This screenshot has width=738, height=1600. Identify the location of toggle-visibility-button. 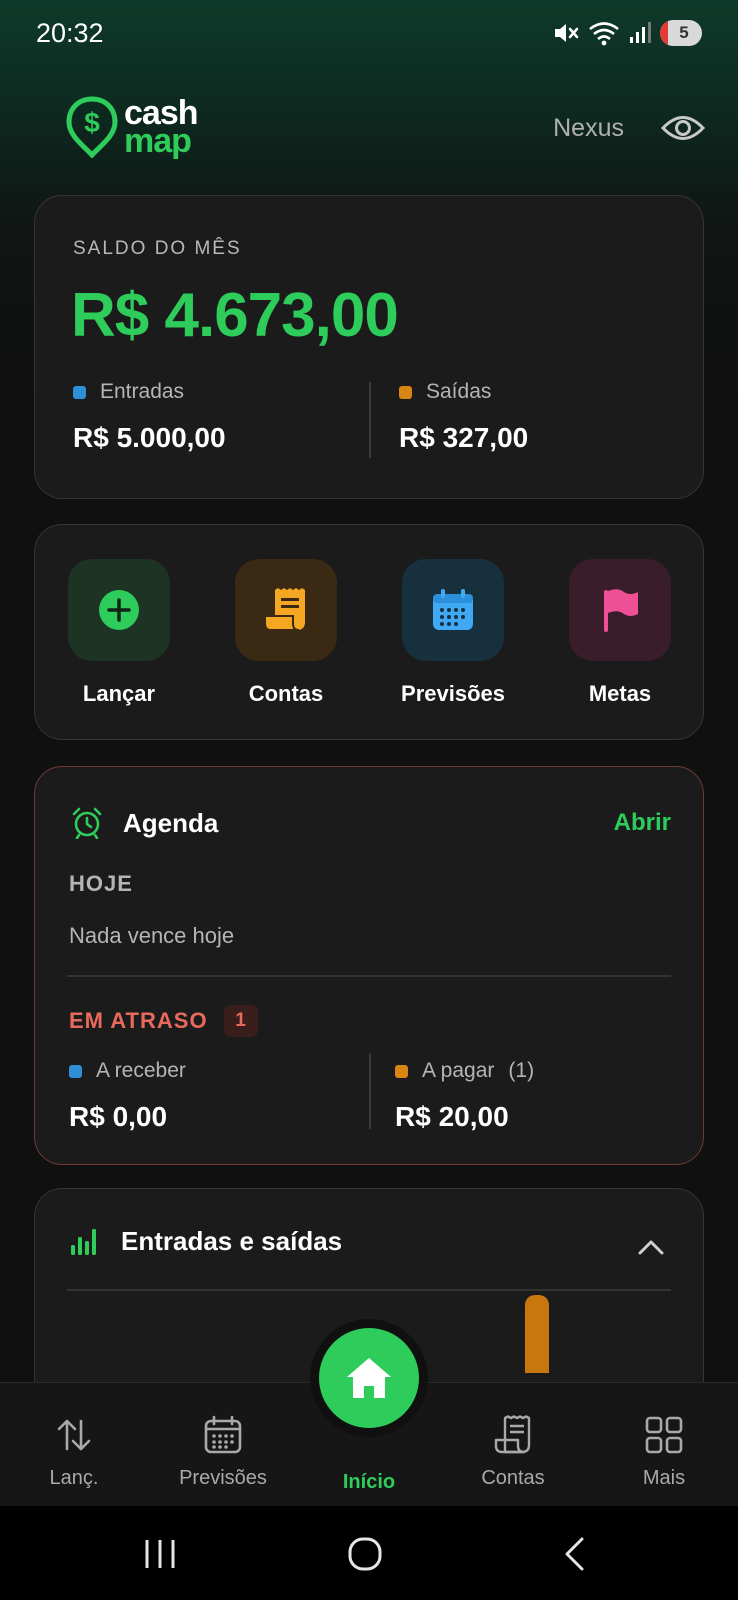
(683, 128).